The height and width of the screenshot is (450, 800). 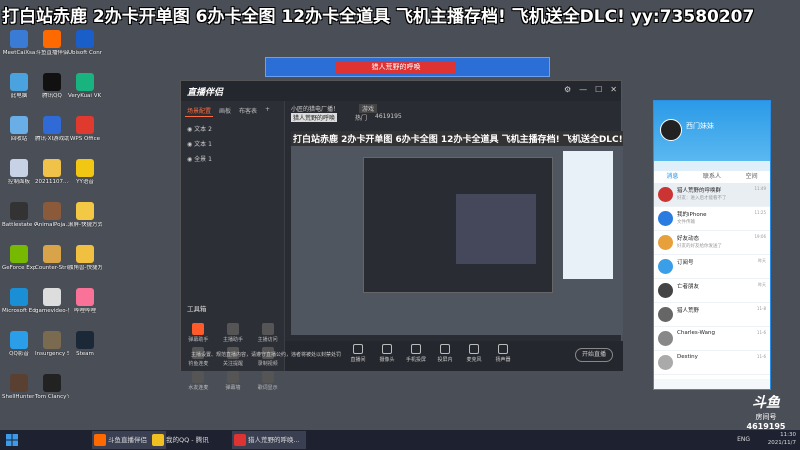 What do you see at coordinates (267, 381) in the screenshot?
I see `tool-item: 歌词显示` at bounding box center [267, 381].